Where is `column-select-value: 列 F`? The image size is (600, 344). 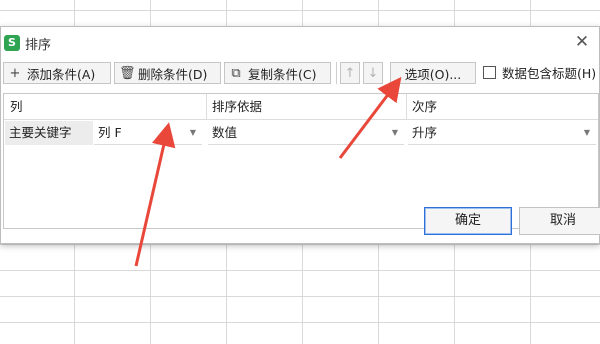 column-select-value: 列 F is located at coordinates (110, 132).